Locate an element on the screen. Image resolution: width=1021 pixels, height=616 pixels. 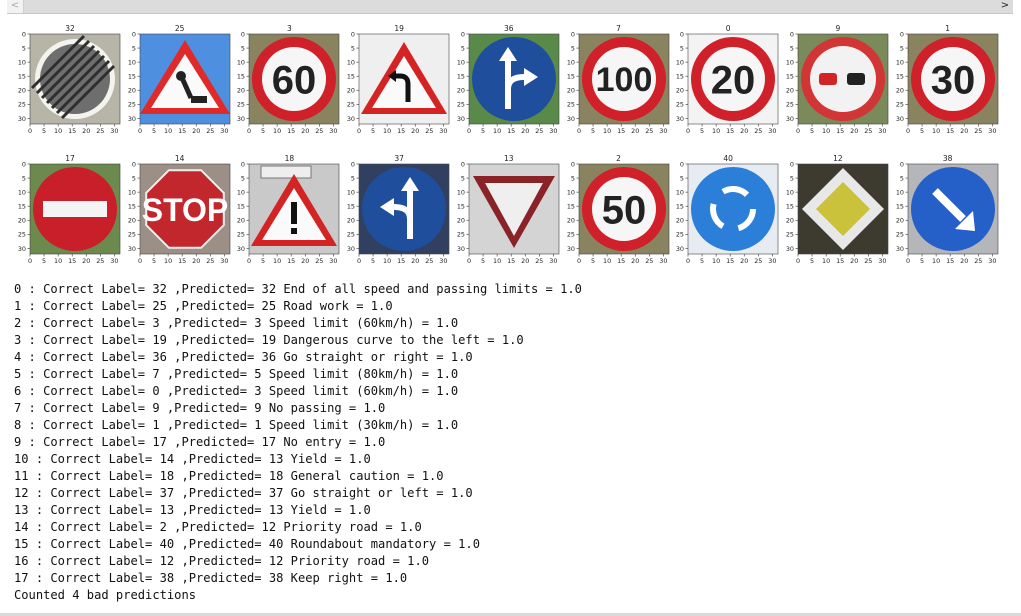
traffic-sign-picture: 50 is located at coordinates (623, 209).